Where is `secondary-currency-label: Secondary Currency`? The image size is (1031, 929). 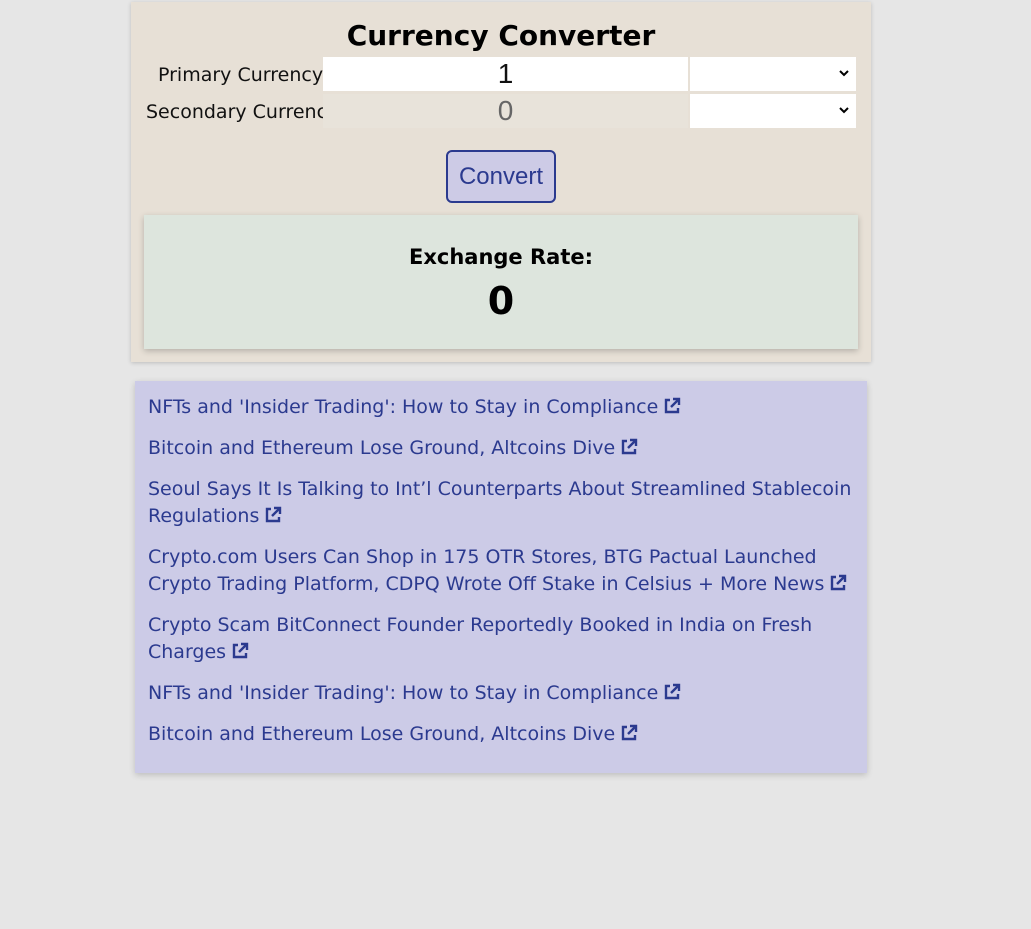 secondary-currency-label: Secondary Currency is located at coordinates (242, 112).